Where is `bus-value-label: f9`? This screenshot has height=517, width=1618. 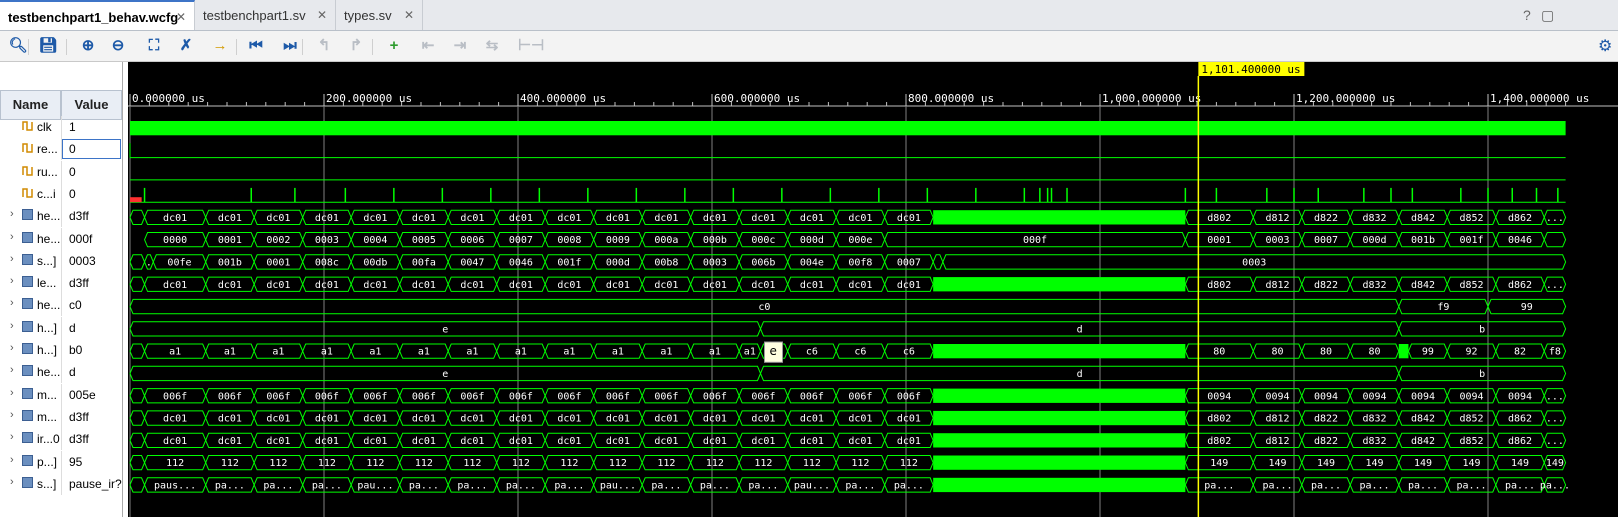 bus-value-label: f9 is located at coordinates (1443, 307).